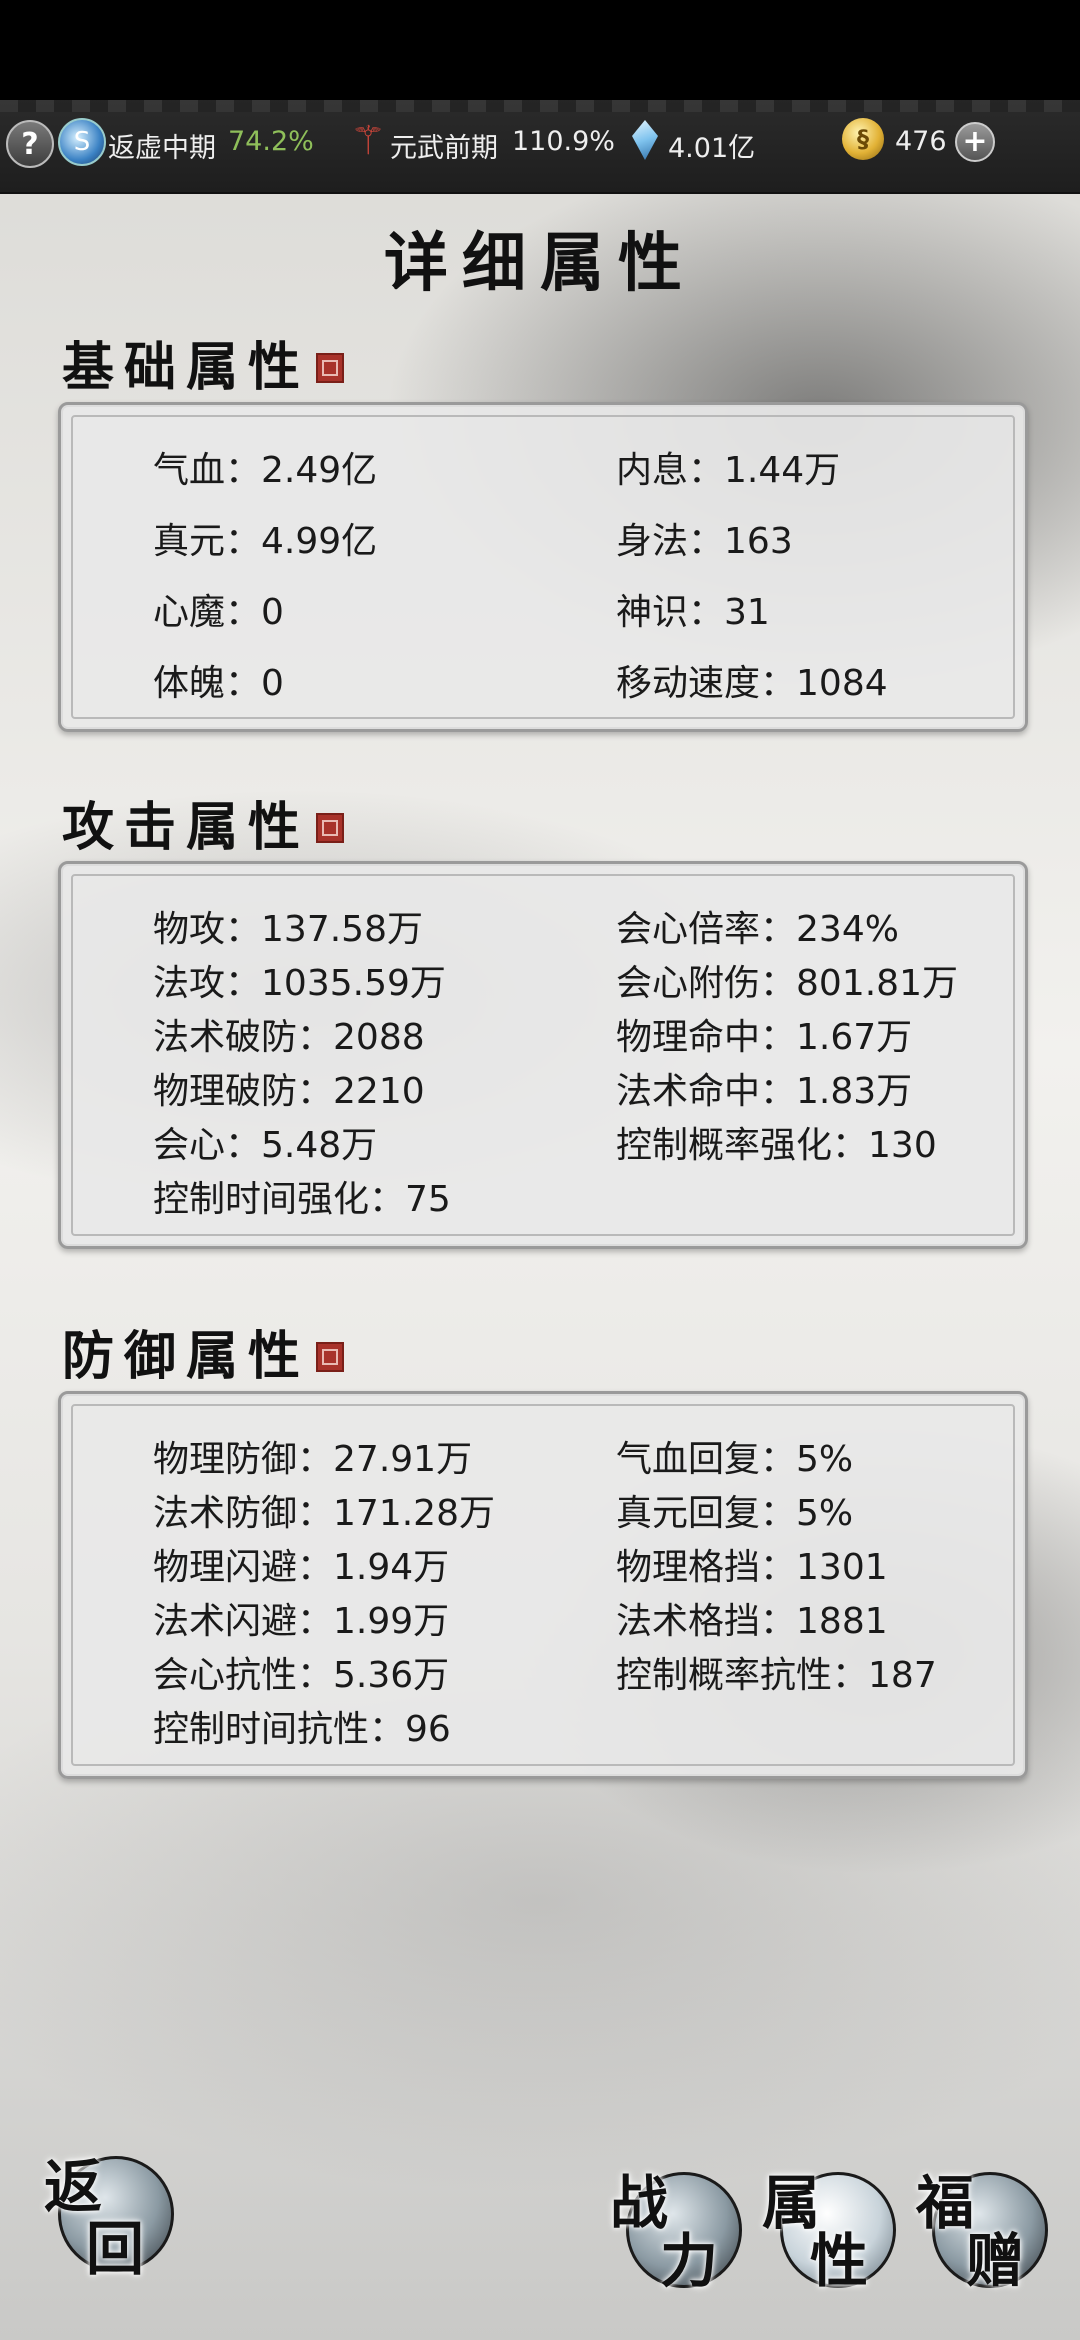 The width and height of the screenshot is (1080, 2340). I want to click on back-button: 返 回, so click(110, 2211).